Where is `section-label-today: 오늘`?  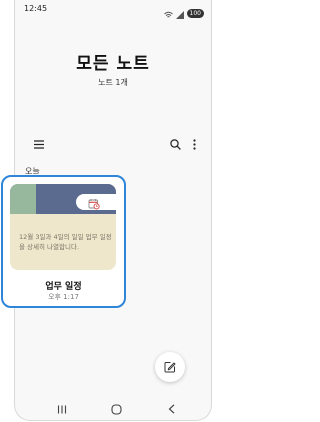
section-label-today: 오늘 is located at coordinates (32, 170).